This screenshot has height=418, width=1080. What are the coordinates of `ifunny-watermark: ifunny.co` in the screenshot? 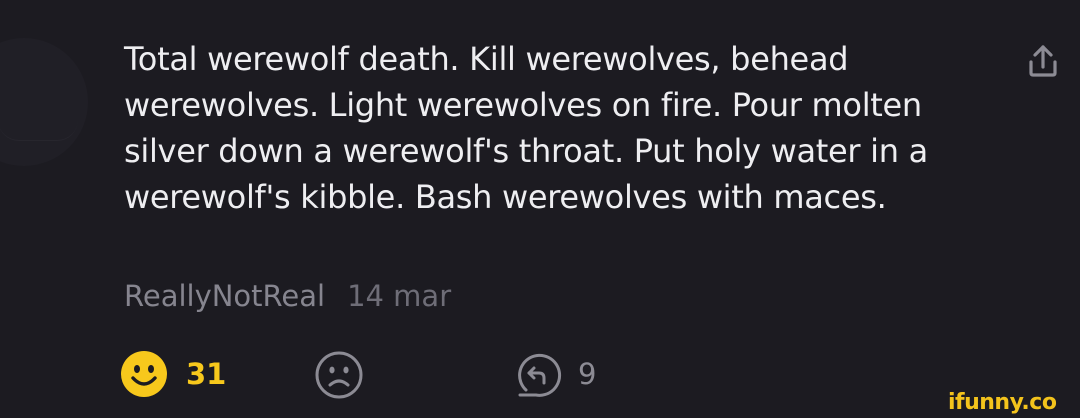 It's located at (1002, 402).